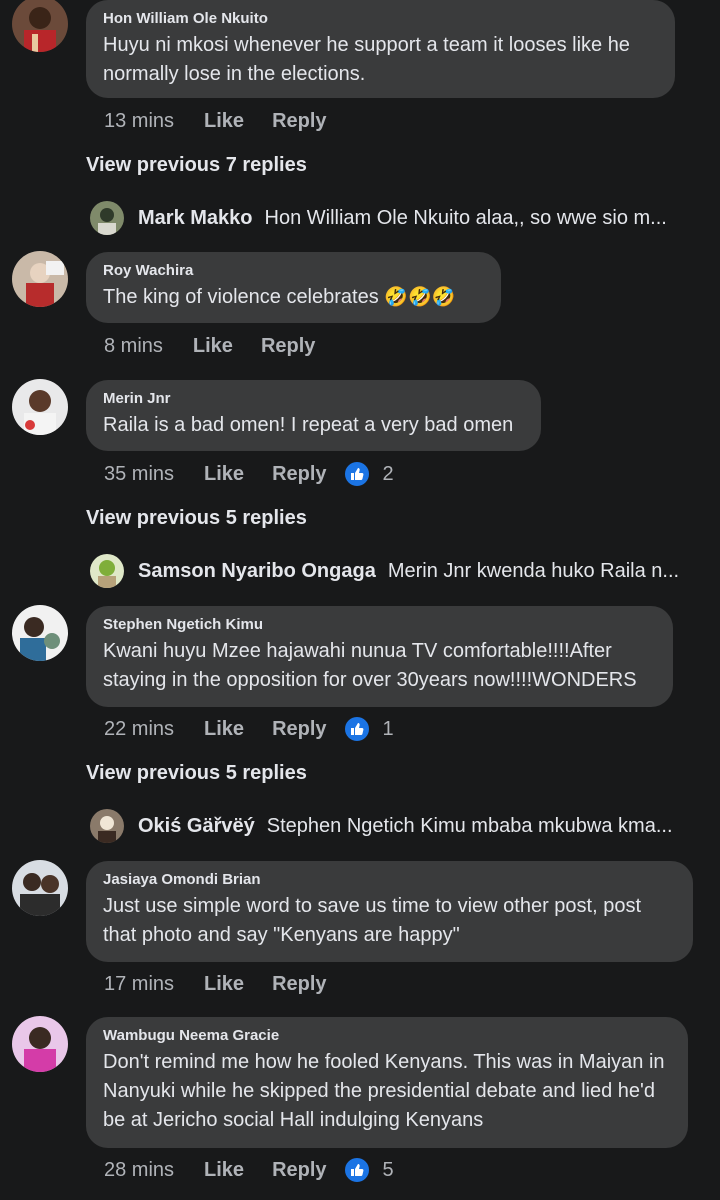 The height and width of the screenshot is (1200, 720). What do you see at coordinates (139, 984) in the screenshot?
I see `comment-time: 17 mins` at bounding box center [139, 984].